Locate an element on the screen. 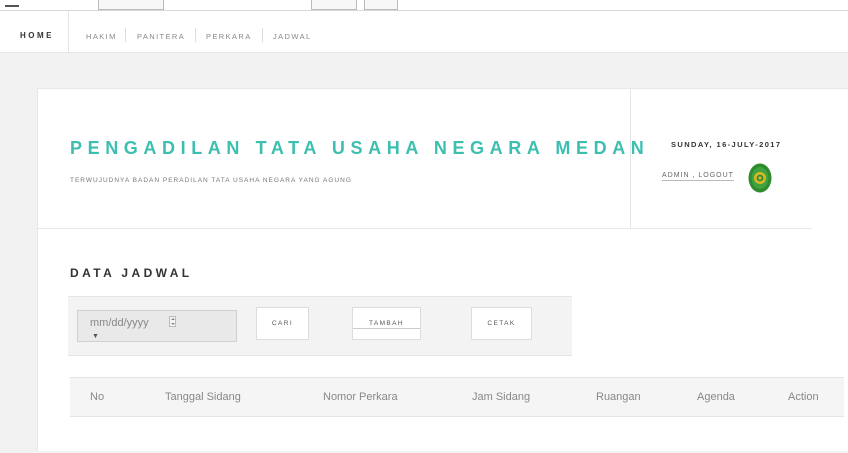 Image resolution: width=848 pixels, height=453 pixels. current-date: SUNDAY, 16-JULY-2017 is located at coordinates (726, 144).